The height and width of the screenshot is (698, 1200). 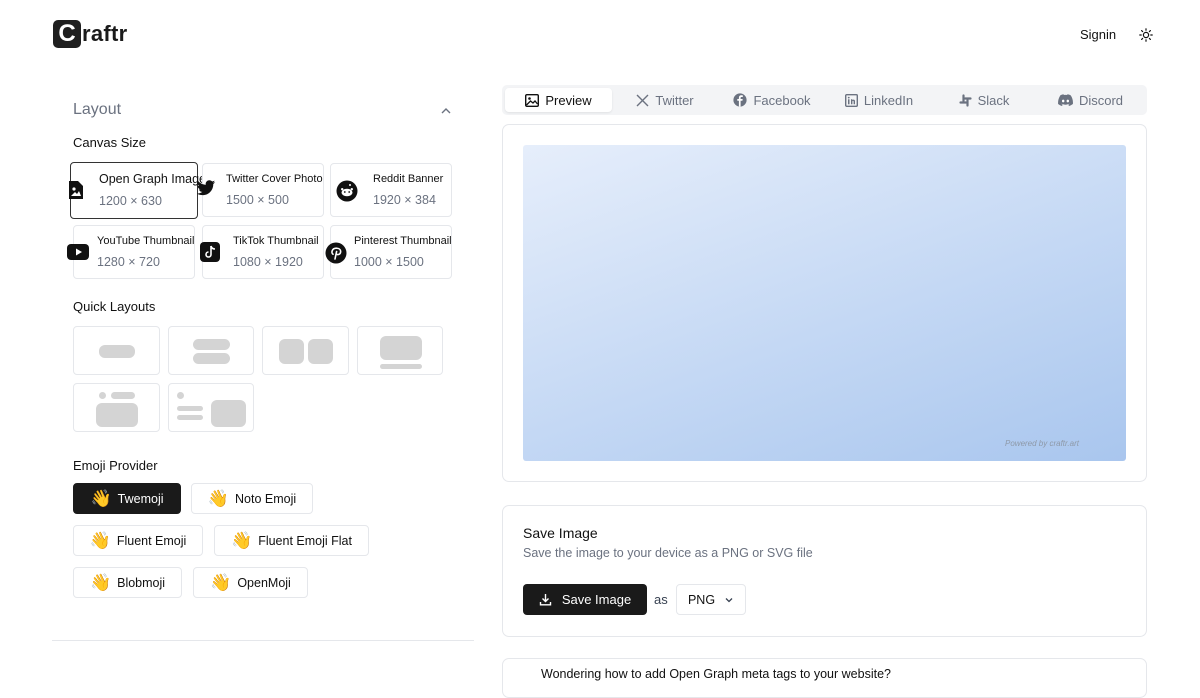 What do you see at coordinates (446, 111) in the screenshot?
I see `chevron-up-icon` at bounding box center [446, 111].